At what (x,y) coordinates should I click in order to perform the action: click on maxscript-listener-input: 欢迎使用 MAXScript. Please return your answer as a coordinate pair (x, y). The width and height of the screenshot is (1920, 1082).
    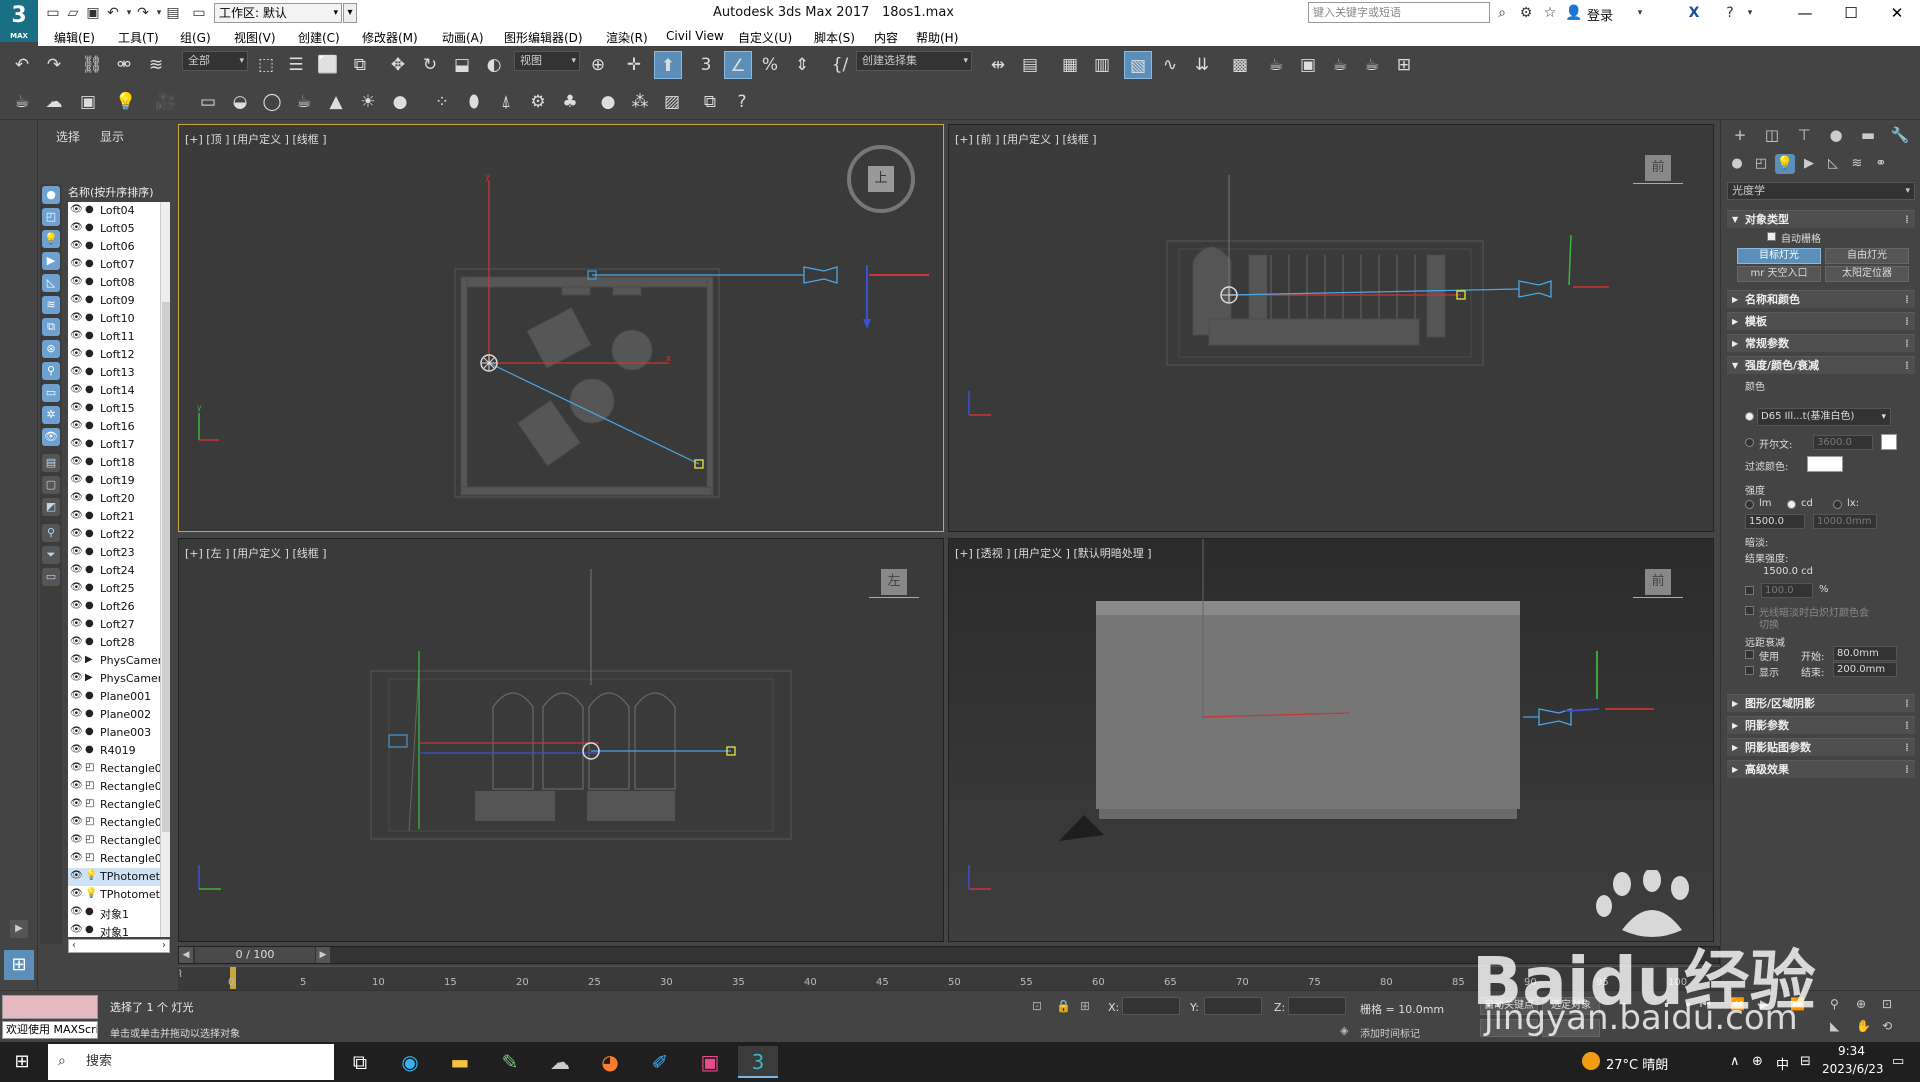
    Looking at the image, I should click on (50, 1030).